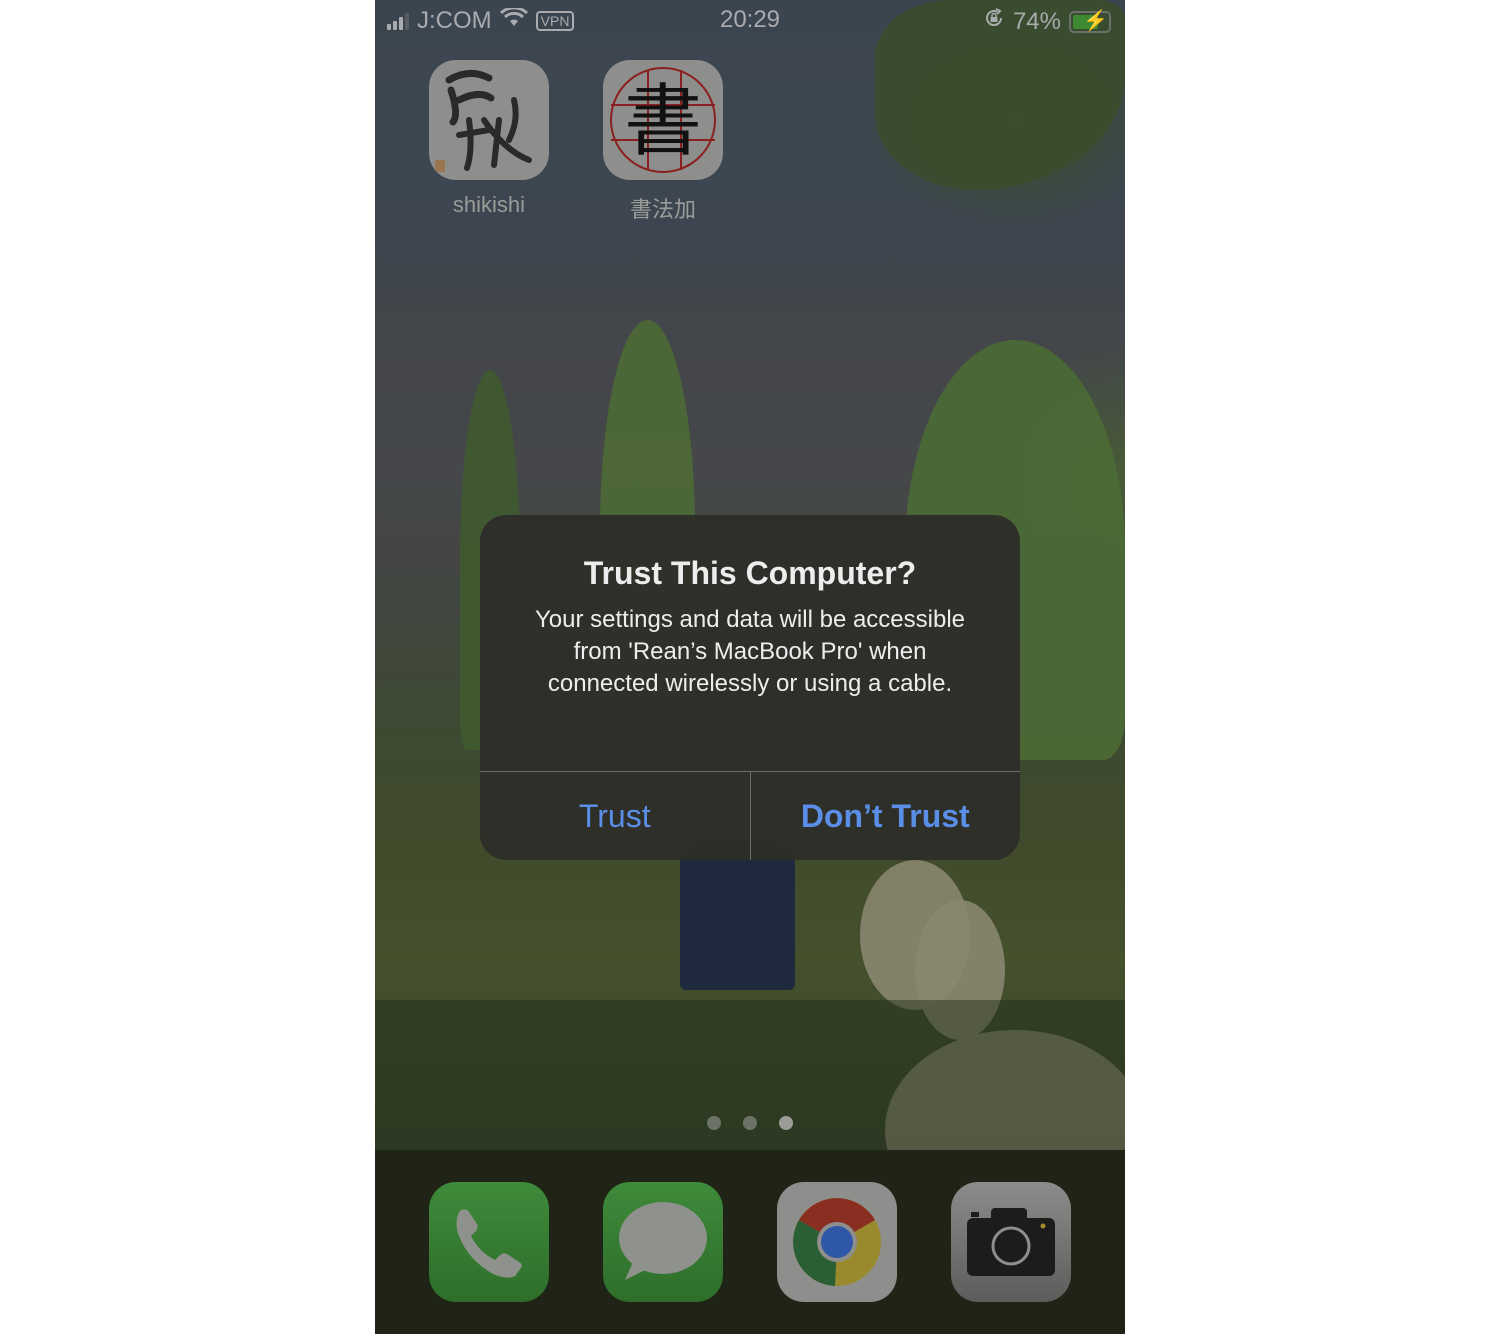 This screenshot has width=1500, height=1334. What do you see at coordinates (1036, 21) in the screenshot?
I see `battery-percent: 74%` at bounding box center [1036, 21].